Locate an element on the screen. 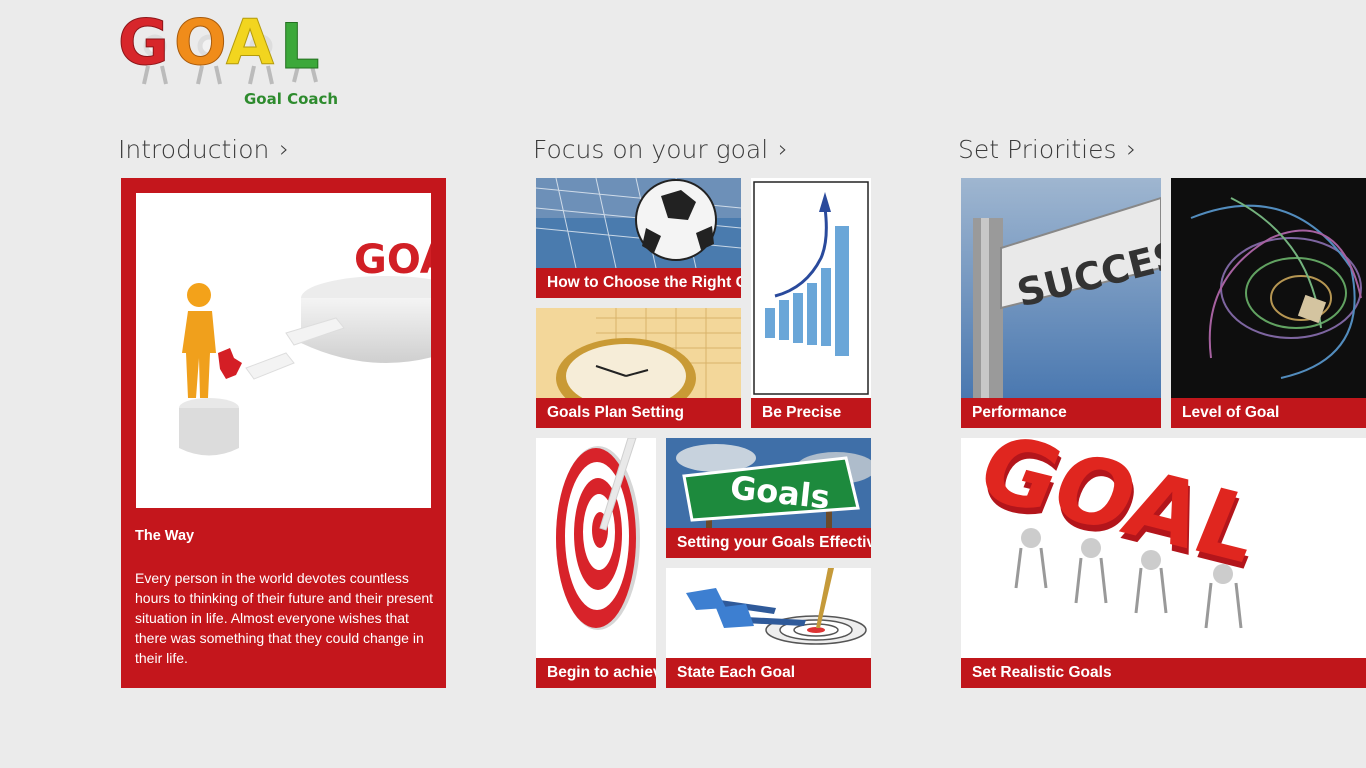 The width and height of the screenshot is (1366, 768). tile-label: Begin to achieve is located at coordinates (596, 673).